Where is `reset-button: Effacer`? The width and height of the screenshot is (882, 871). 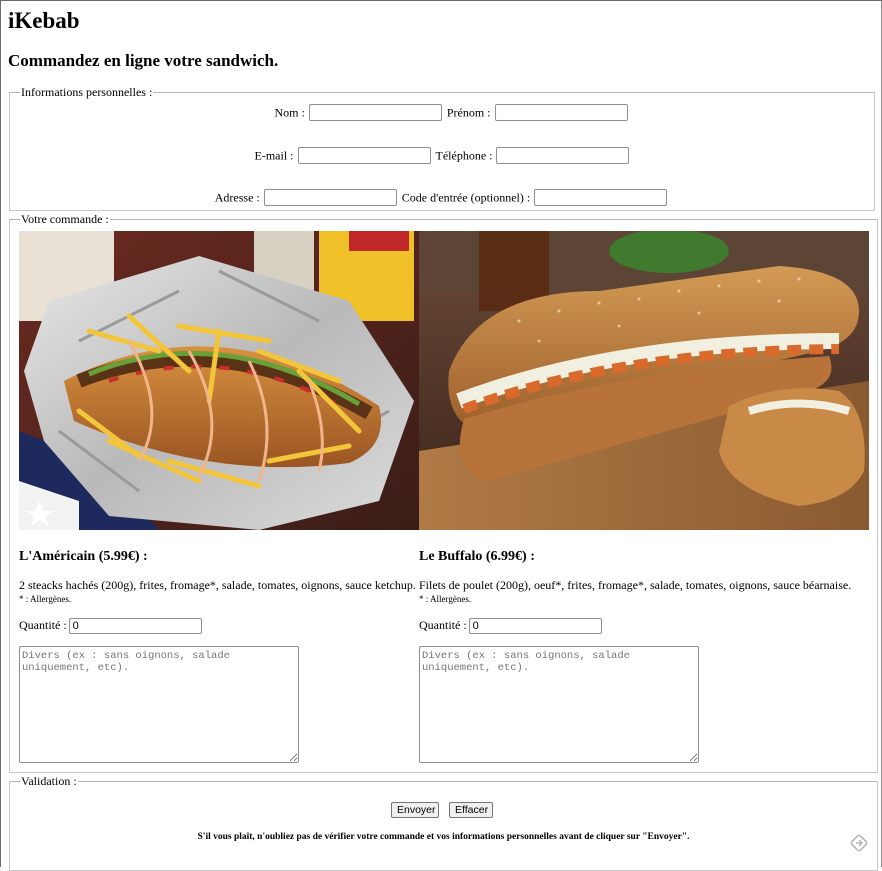 reset-button: Effacer is located at coordinates (471, 810).